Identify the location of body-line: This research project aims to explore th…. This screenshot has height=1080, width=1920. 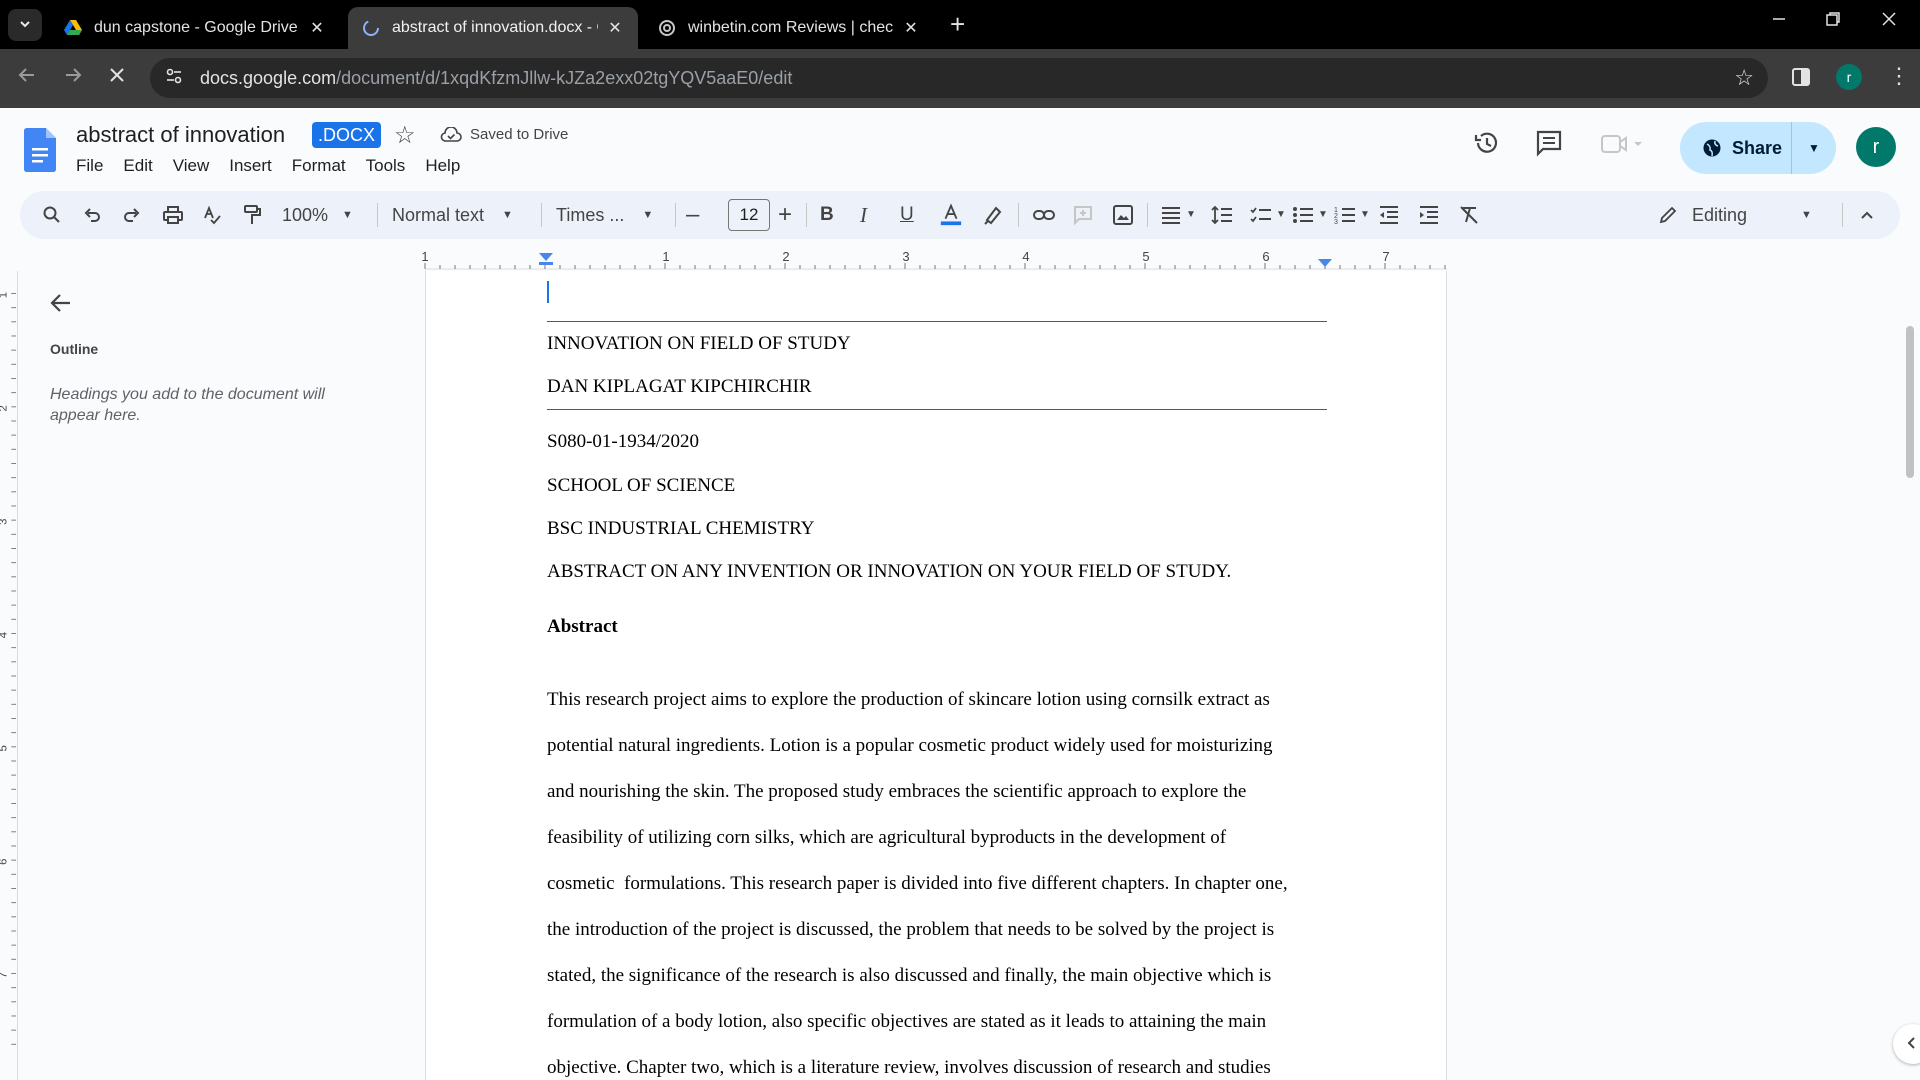
(908, 699).